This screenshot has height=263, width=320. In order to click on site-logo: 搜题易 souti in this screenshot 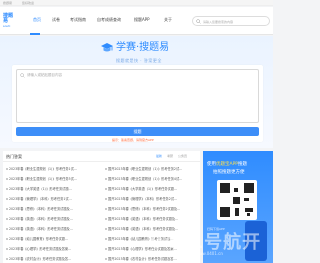, I will do `click(10, 21)`.